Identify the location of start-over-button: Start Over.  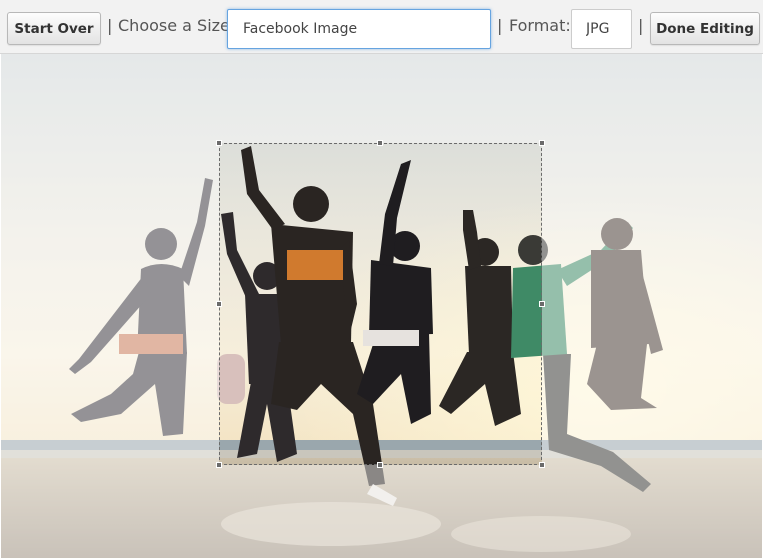
(54, 28).